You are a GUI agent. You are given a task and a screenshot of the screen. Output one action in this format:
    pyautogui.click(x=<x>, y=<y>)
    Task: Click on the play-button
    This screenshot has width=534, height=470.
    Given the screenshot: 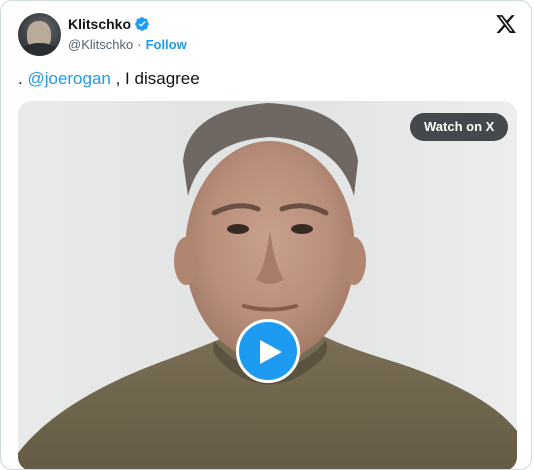 What is the action you would take?
    pyautogui.click(x=268, y=351)
    